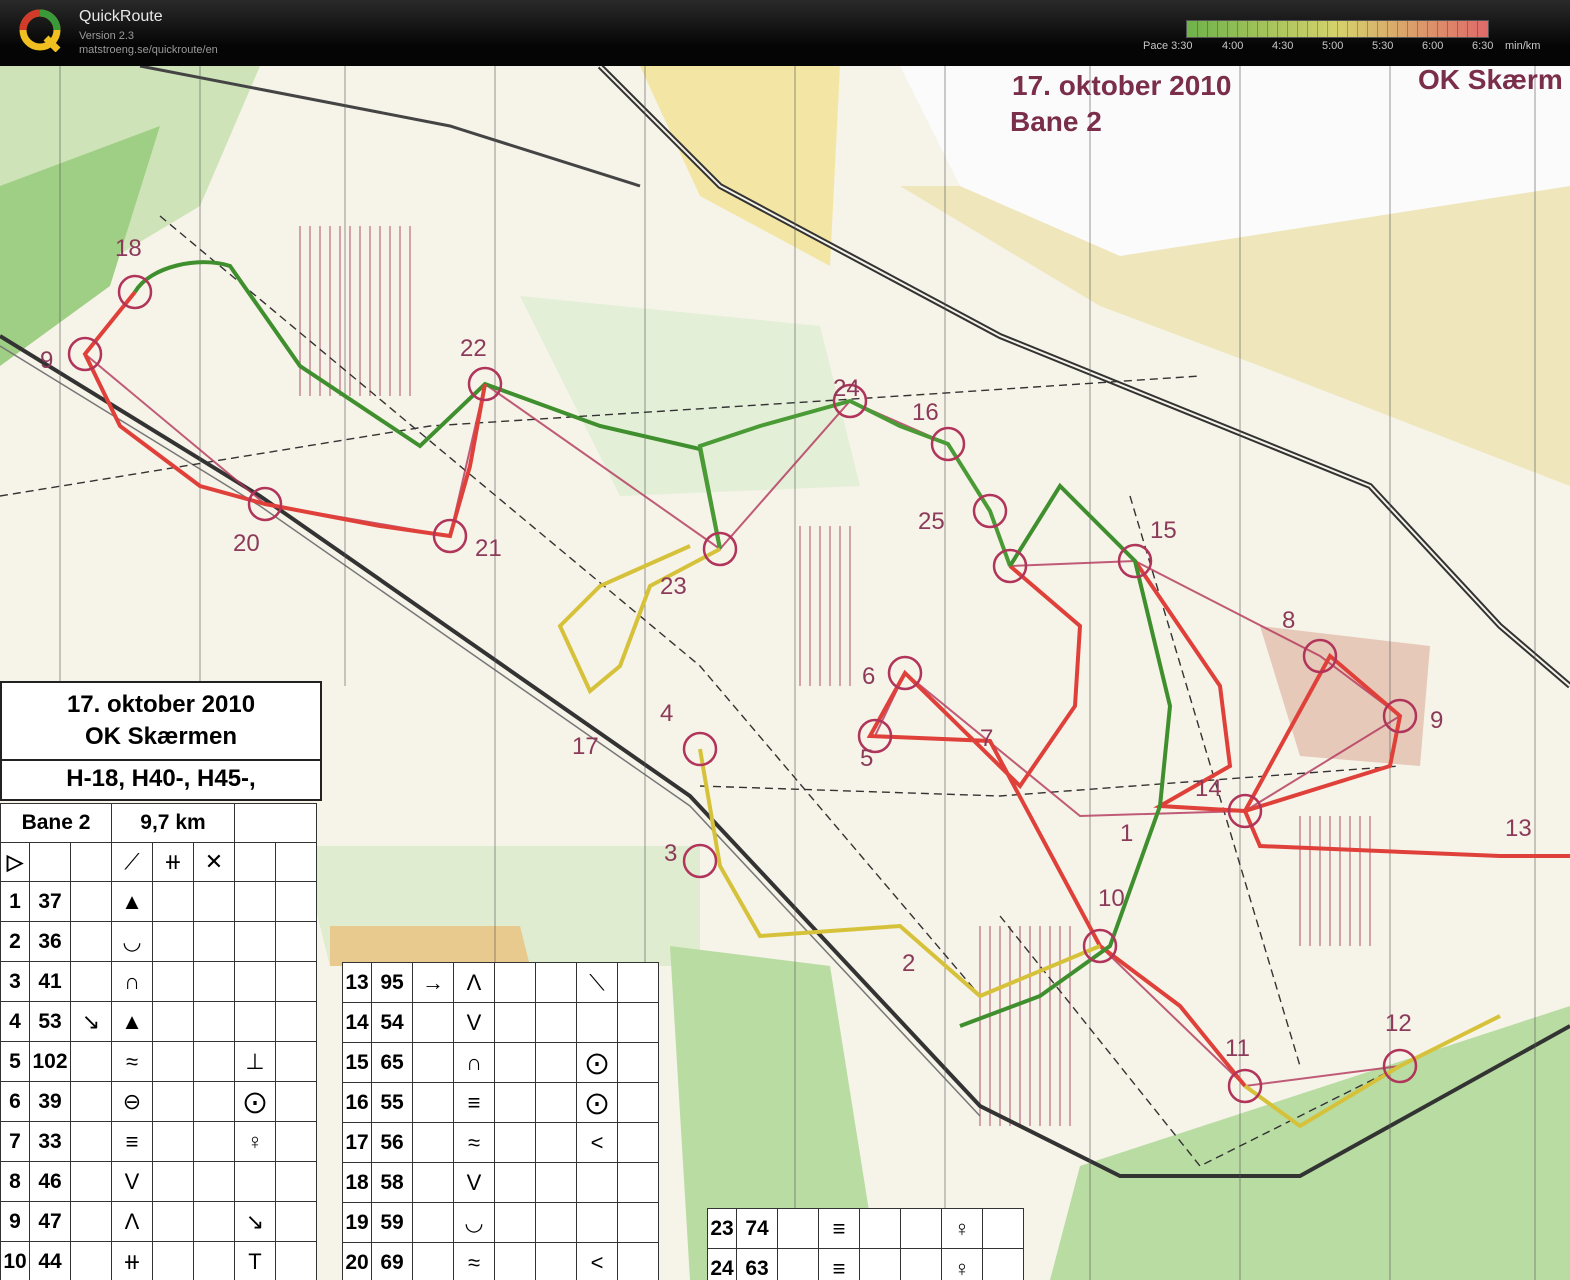 The height and width of the screenshot is (1280, 1570). What do you see at coordinates (585, 746) in the screenshot?
I see `control-number: 17` at bounding box center [585, 746].